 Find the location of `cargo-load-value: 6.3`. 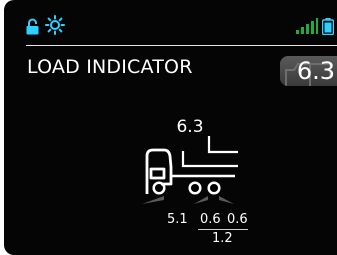

cargo-load-value: 6.3 is located at coordinates (190, 127).